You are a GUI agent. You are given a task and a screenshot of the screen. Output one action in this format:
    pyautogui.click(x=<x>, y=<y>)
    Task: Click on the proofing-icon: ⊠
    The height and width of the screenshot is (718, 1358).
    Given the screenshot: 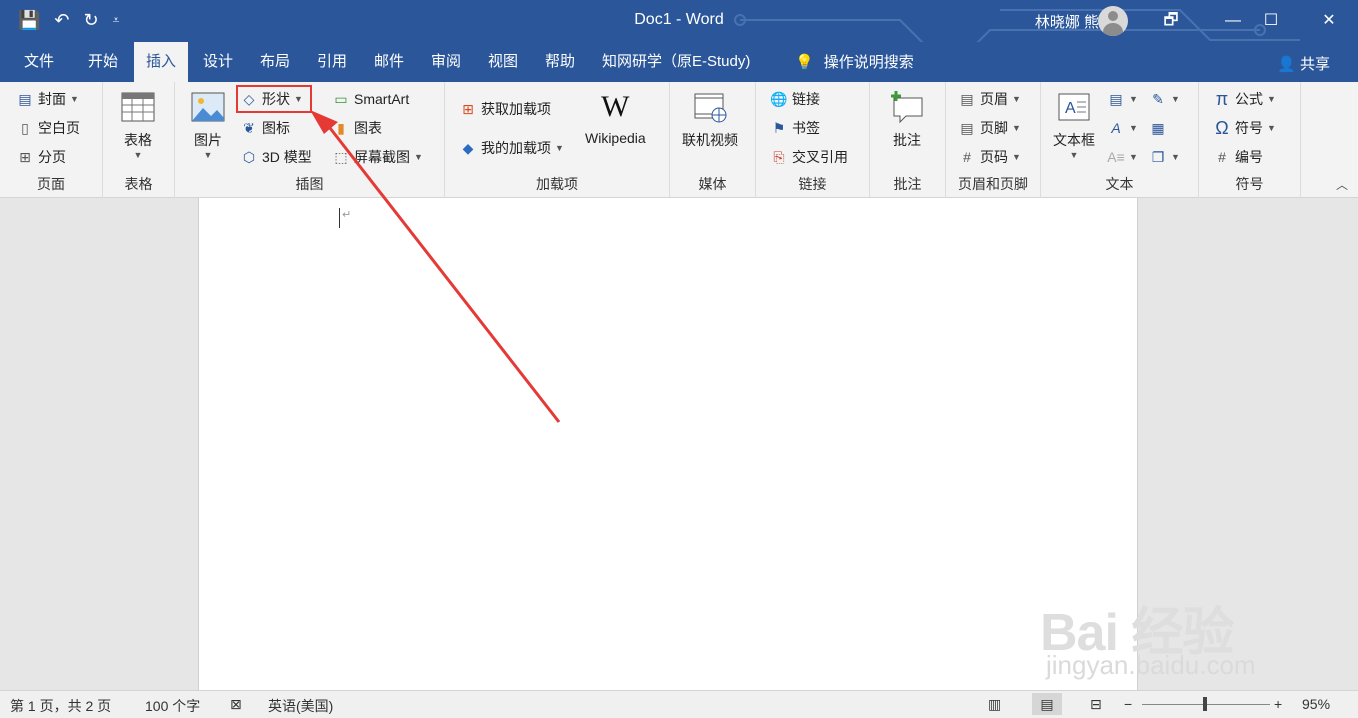 What is the action you would take?
    pyautogui.click(x=236, y=704)
    